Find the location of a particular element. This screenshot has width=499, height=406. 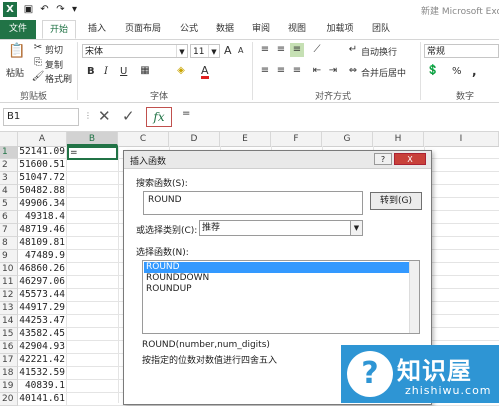

row-header: 17 is located at coordinates (9, 360).